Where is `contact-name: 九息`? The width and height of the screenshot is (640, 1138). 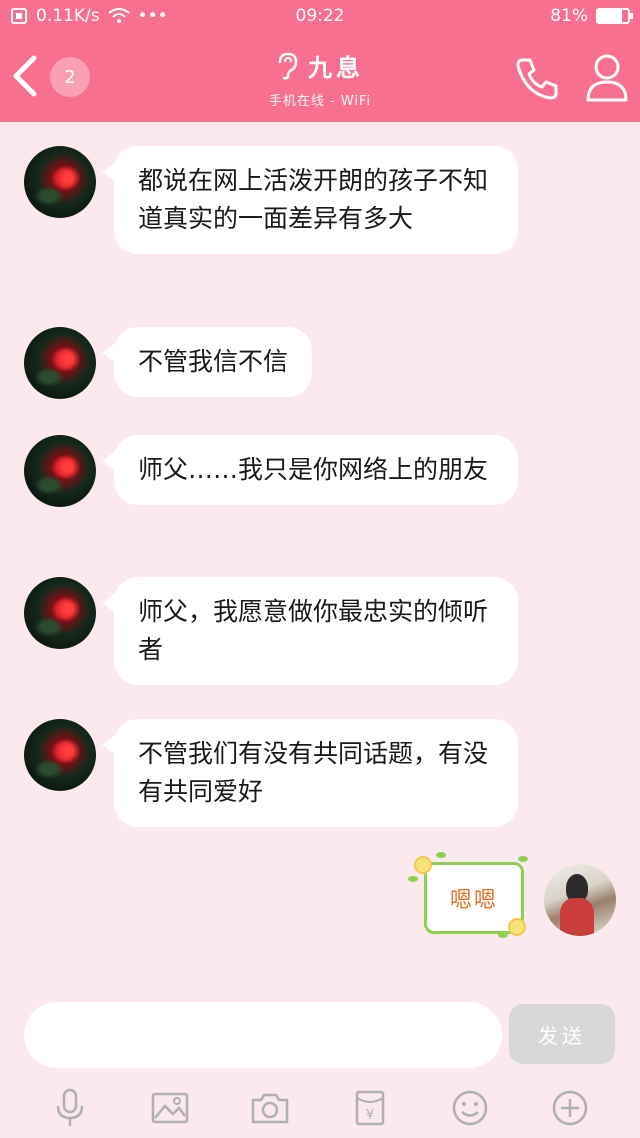 contact-name: 九息 is located at coordinates (336, 68).